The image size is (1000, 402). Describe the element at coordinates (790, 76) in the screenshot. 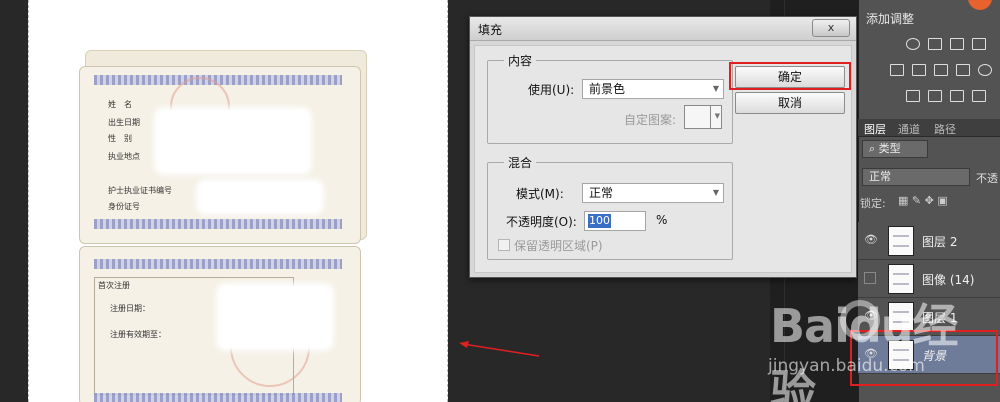

I see `ok-highlight-box` at that location.